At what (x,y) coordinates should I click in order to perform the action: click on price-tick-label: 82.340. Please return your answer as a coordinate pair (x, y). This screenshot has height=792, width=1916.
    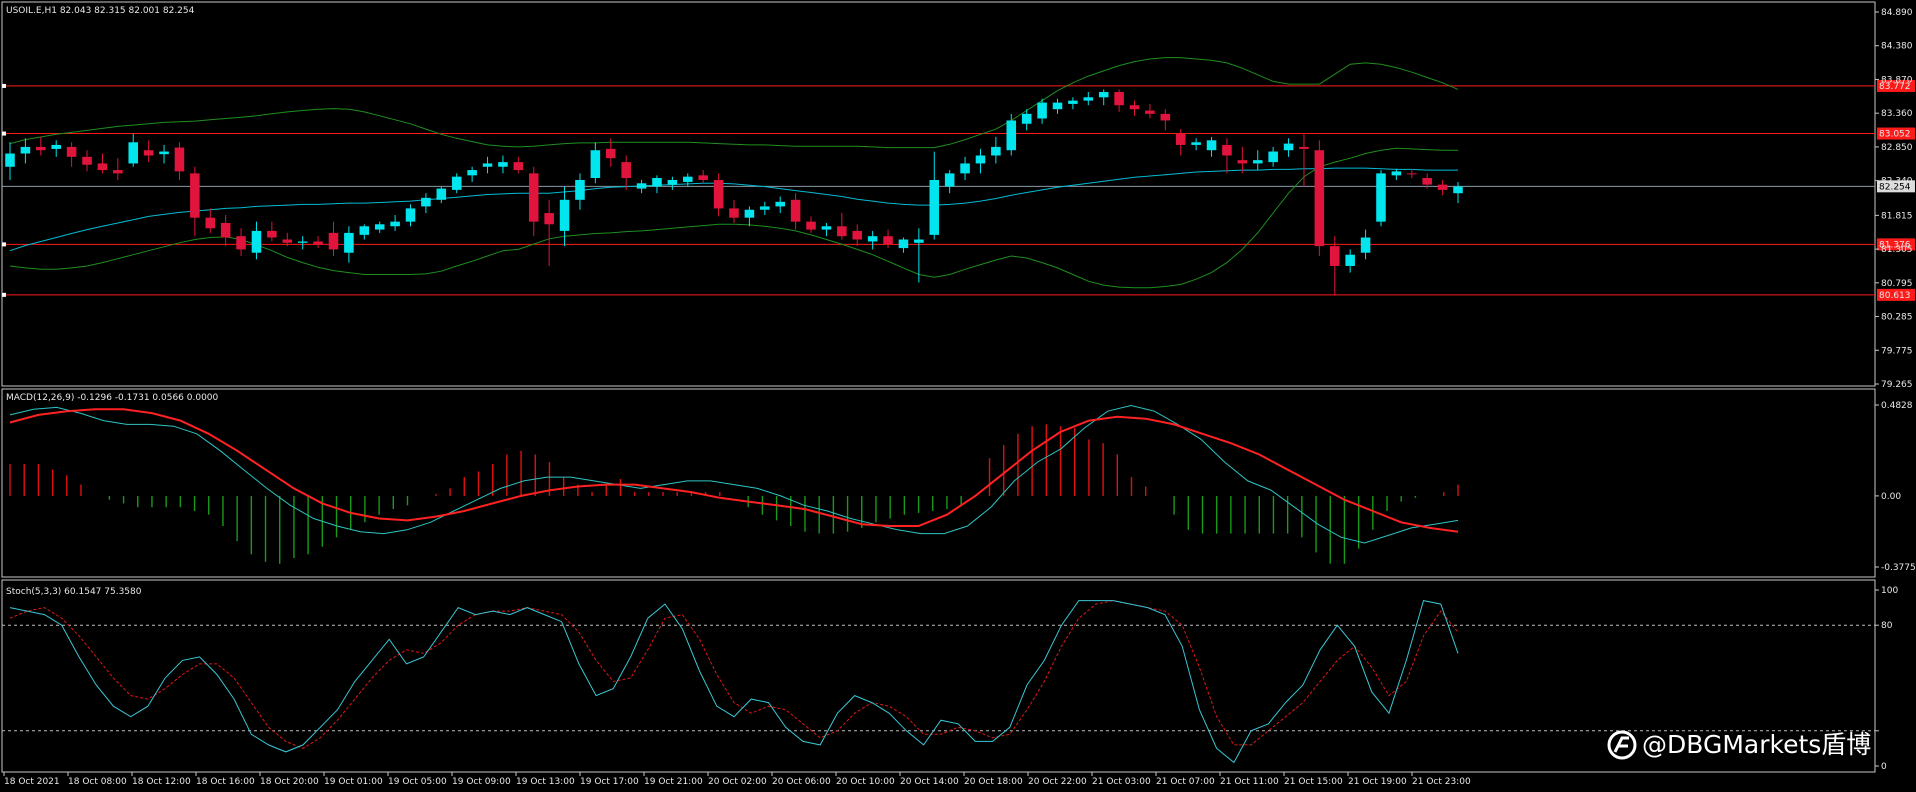
    Looking at the image, I should click on (1897, 182).